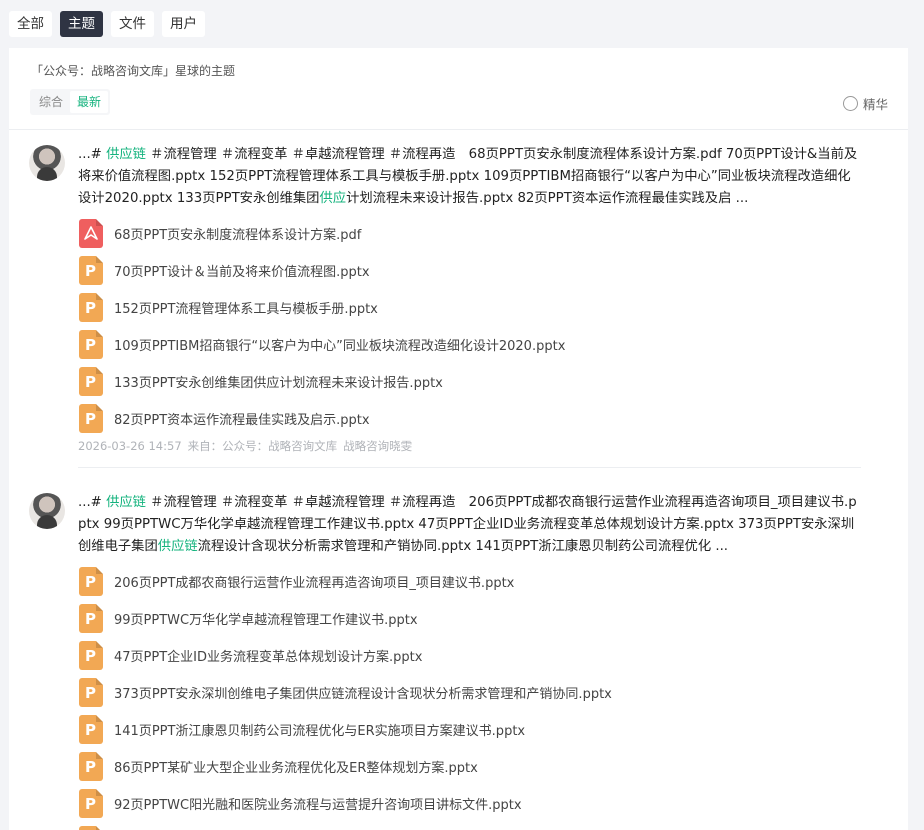  I want to click on file-name: 152页PPT流程管理体系工具与模板手册.pptx, so click(246, 309).